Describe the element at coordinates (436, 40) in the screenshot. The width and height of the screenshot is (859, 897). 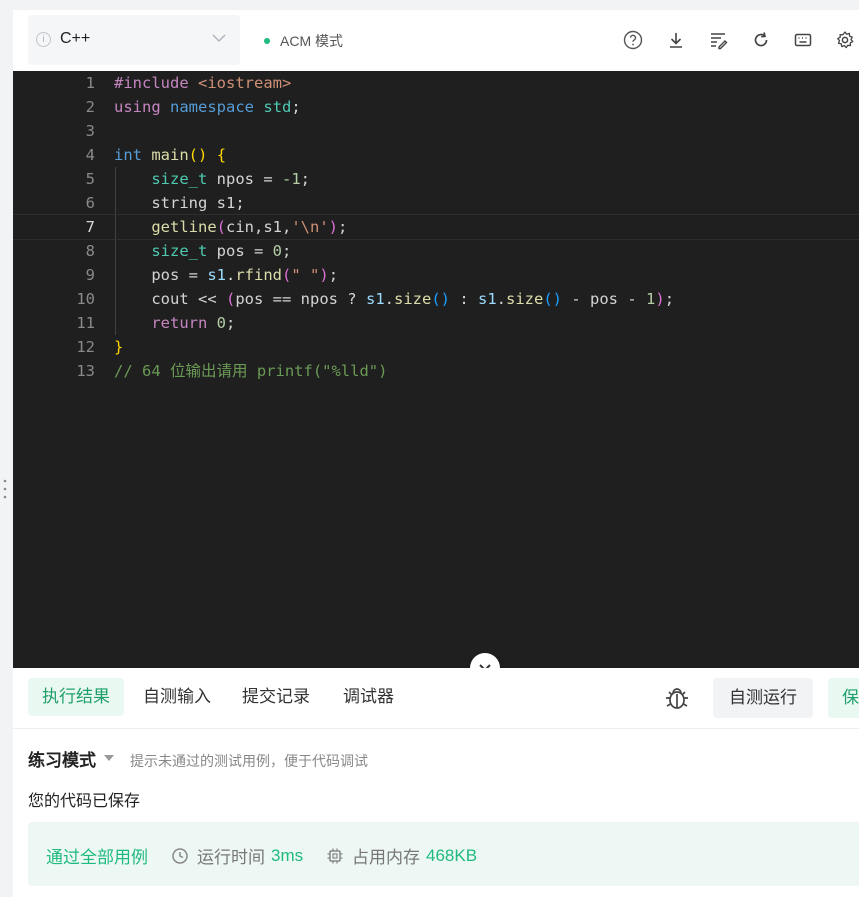
I see `editor-toolbar: i C++ ACM 模式` at that location.